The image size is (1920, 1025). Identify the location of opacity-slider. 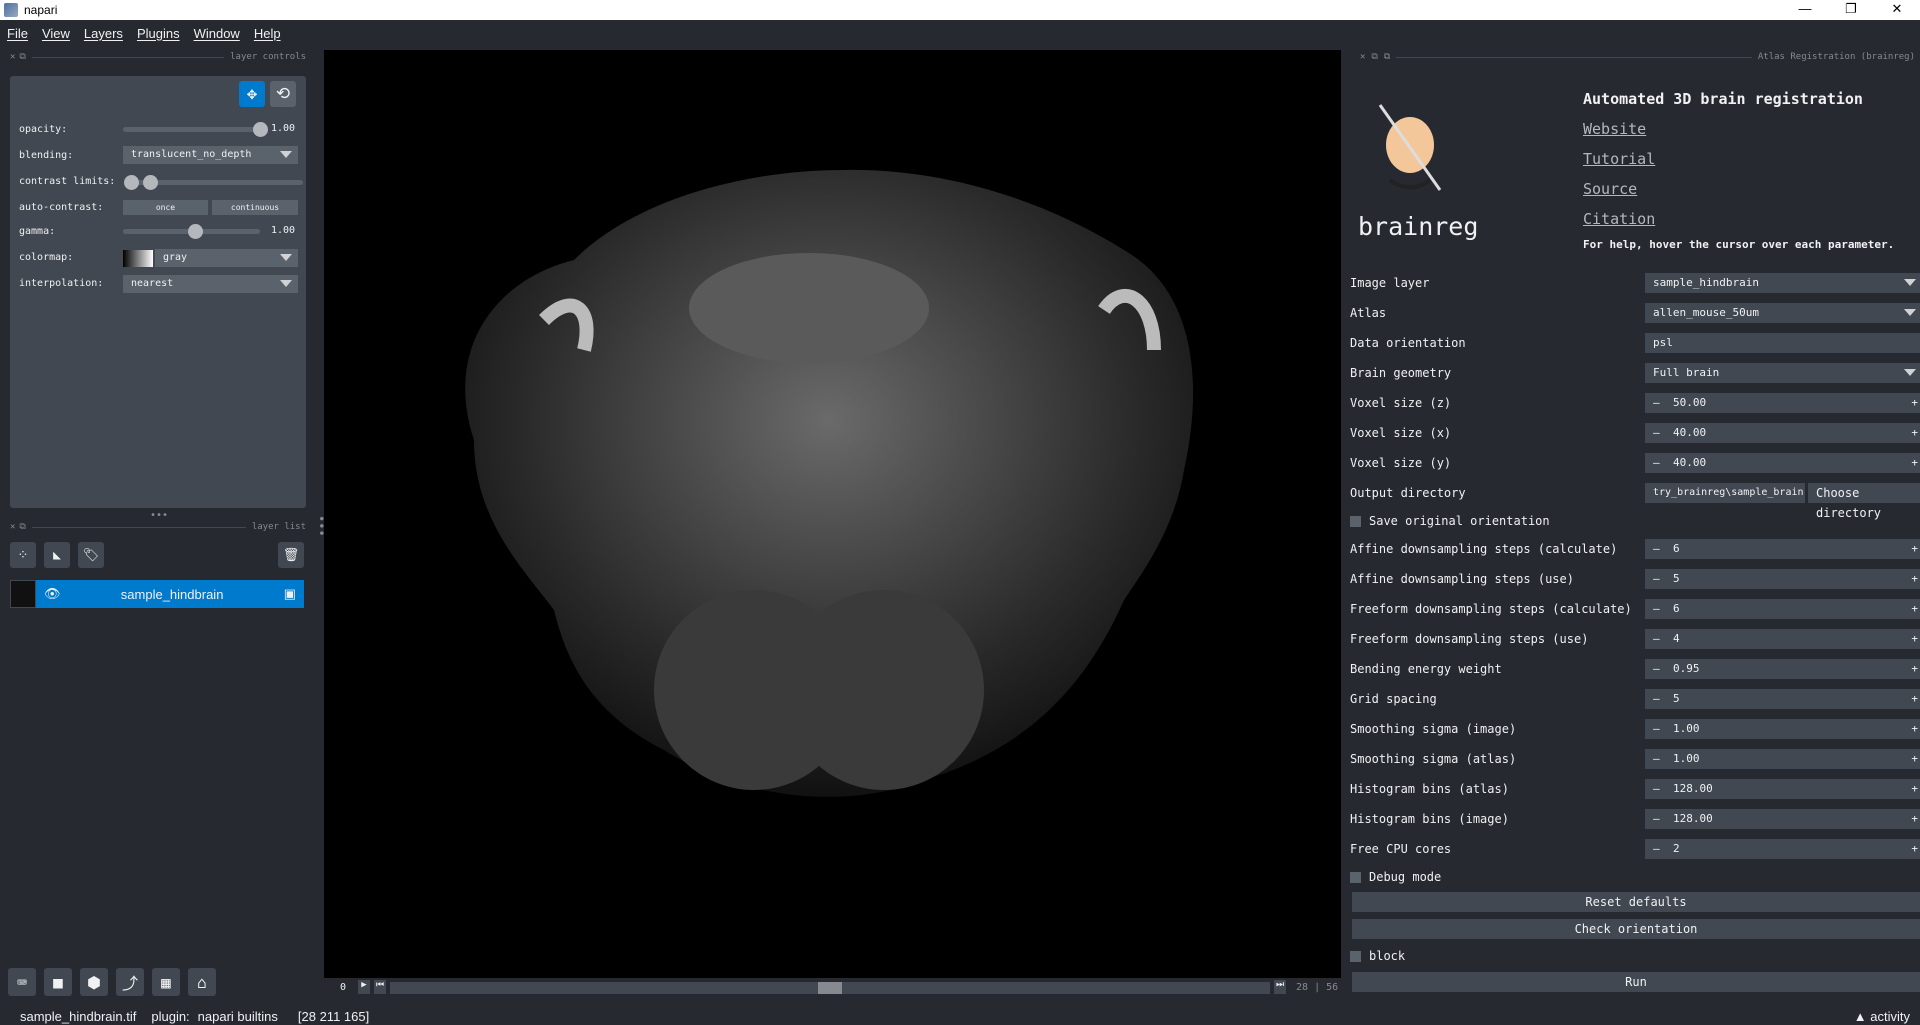
(191, 129).